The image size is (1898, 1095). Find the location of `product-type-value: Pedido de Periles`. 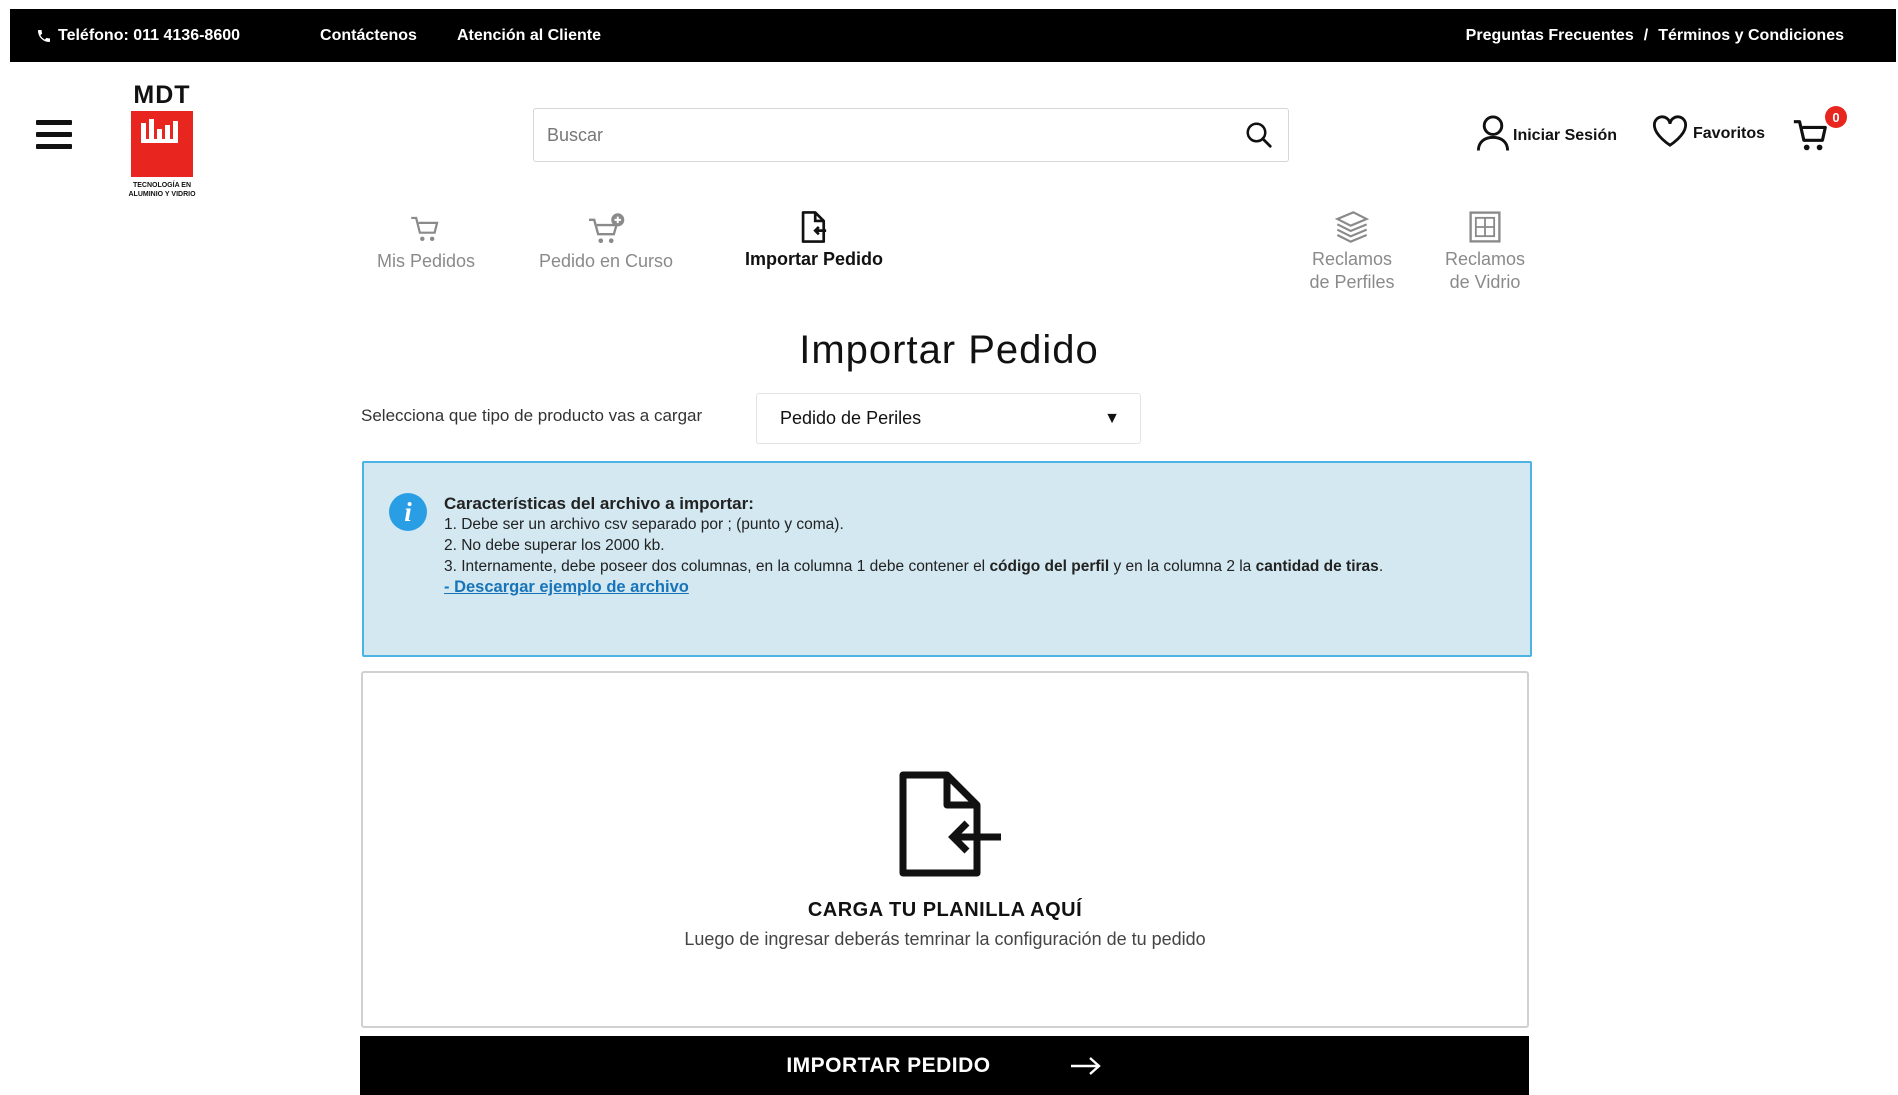

product-type-value: Pedido de Periles is located at coordinates (851, 418).